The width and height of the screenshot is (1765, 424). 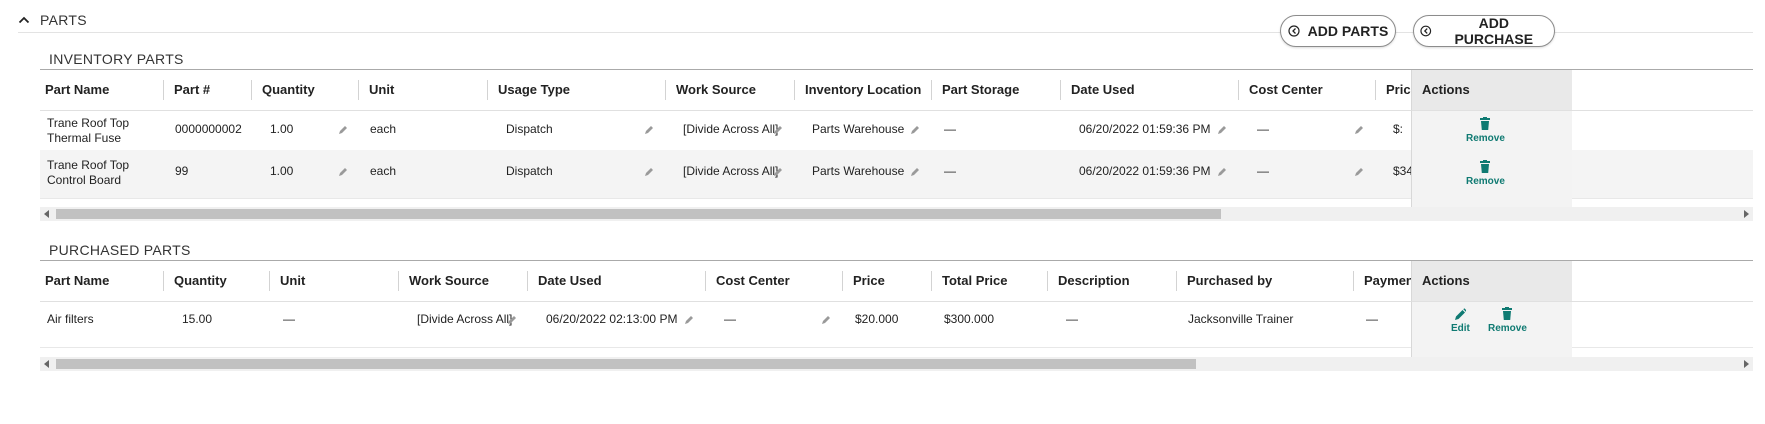 I want to click on inventory-parts-title: INVENTORY PARTS, so click(x=116, y=59).